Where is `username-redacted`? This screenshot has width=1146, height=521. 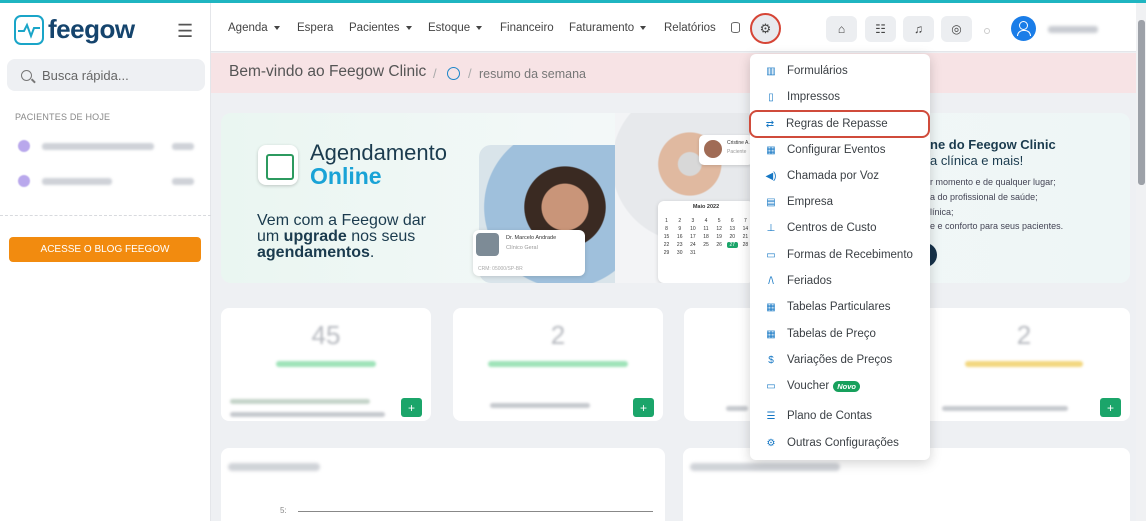 username-redacted is located at coordinates (1073, 29).